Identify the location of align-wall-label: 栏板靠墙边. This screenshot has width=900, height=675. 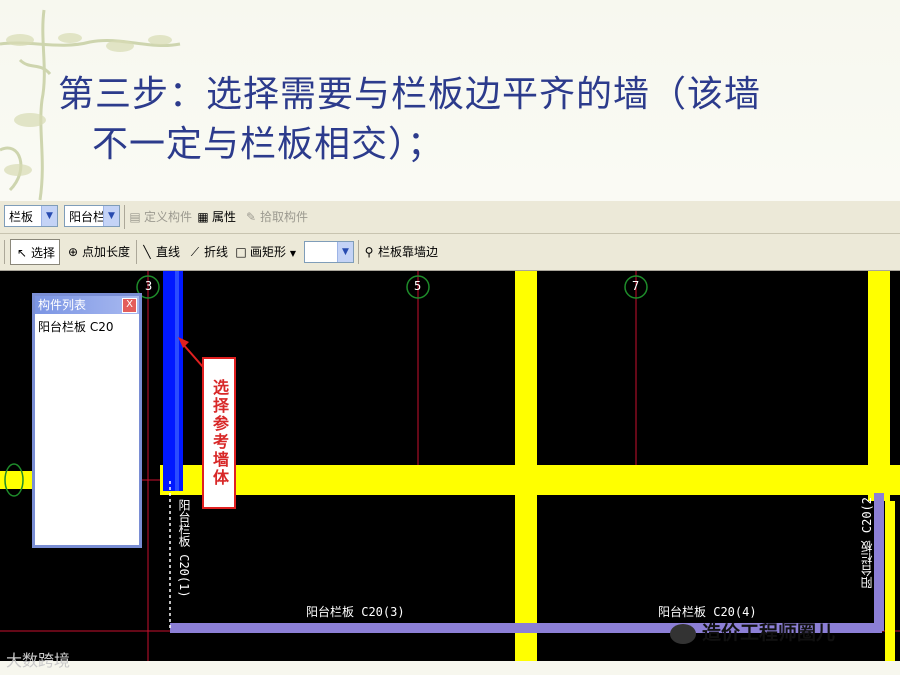
(408, 252).